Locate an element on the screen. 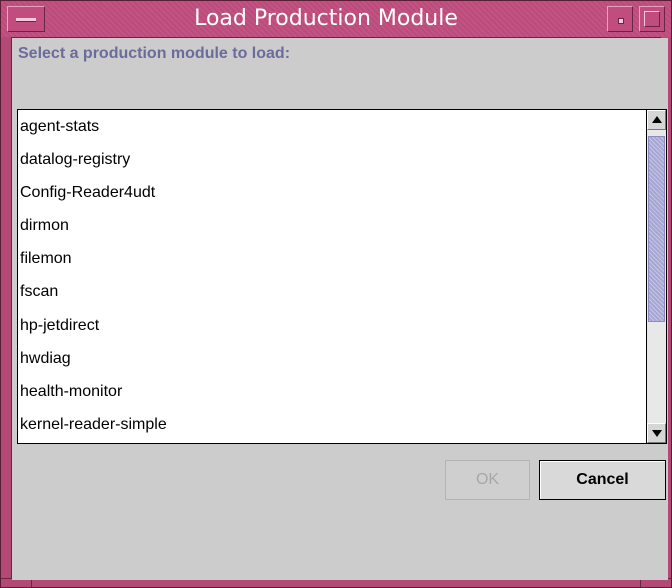  list-item: agent-stats is located at coordinates (332, 126).